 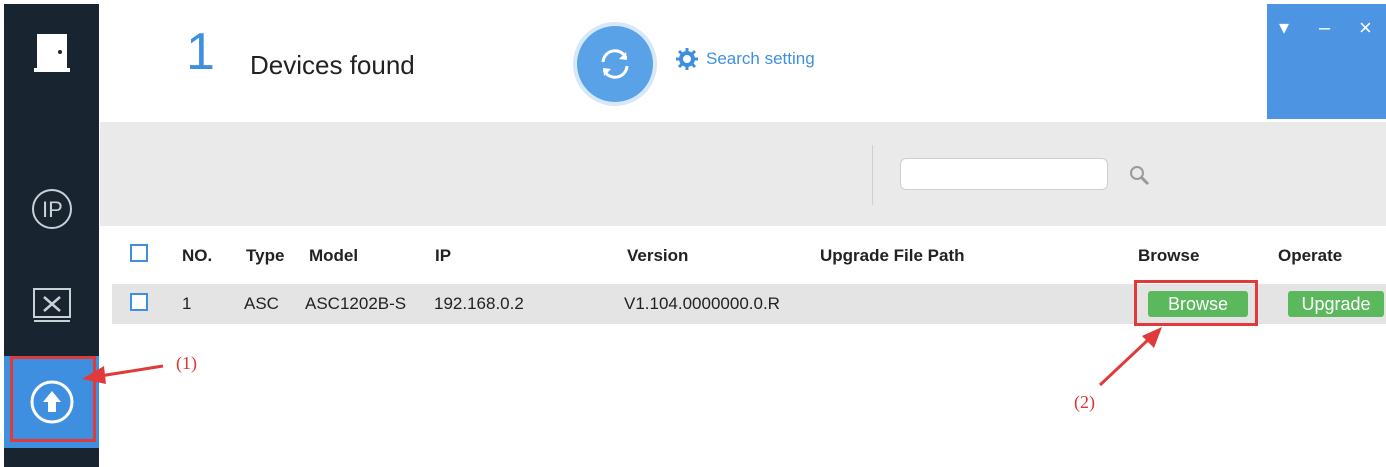 I want to click on annotation-label-1: (1), so click(x=186, y=363).